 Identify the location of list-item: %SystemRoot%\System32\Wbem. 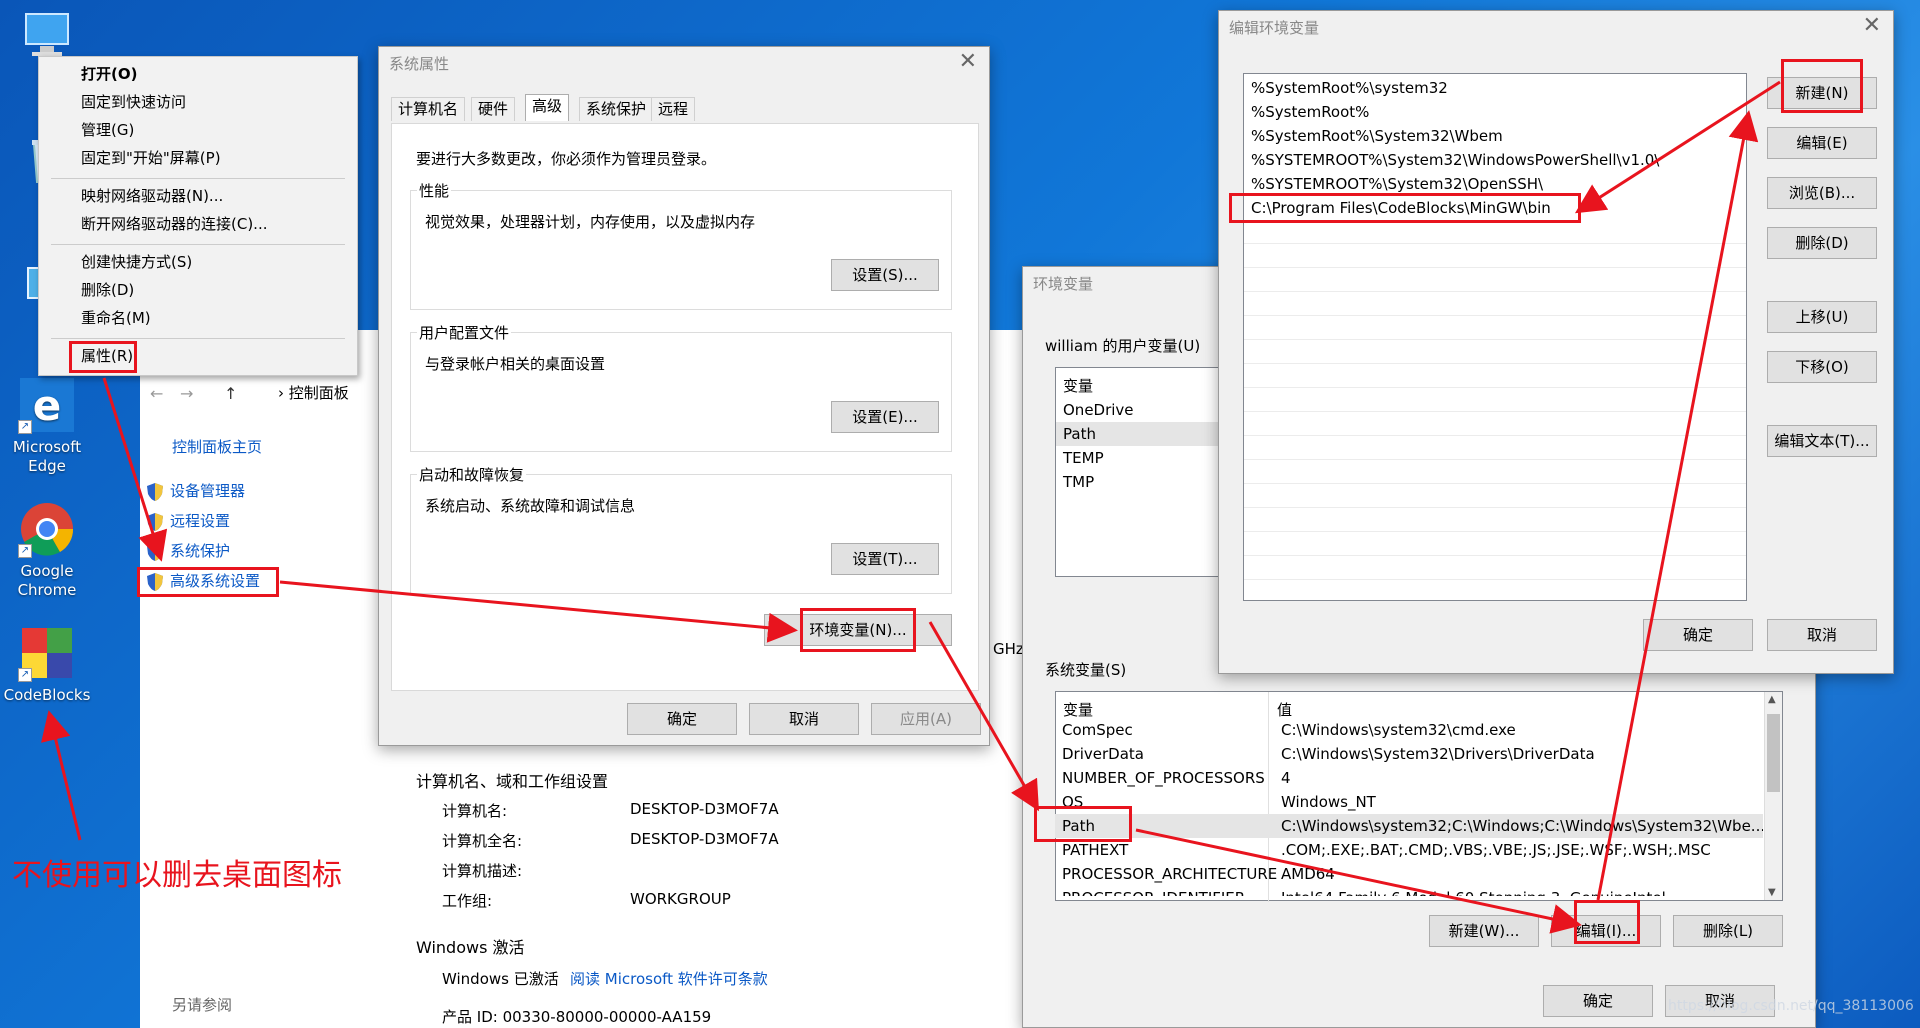
(1495, 136).